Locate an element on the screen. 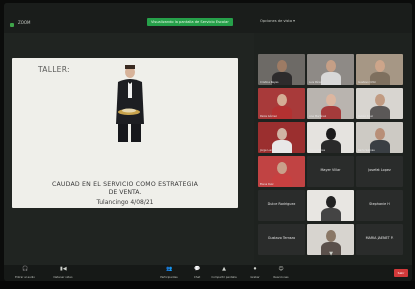  participant-name: Gustavo Terrazo is located at coordinates (281, 238).